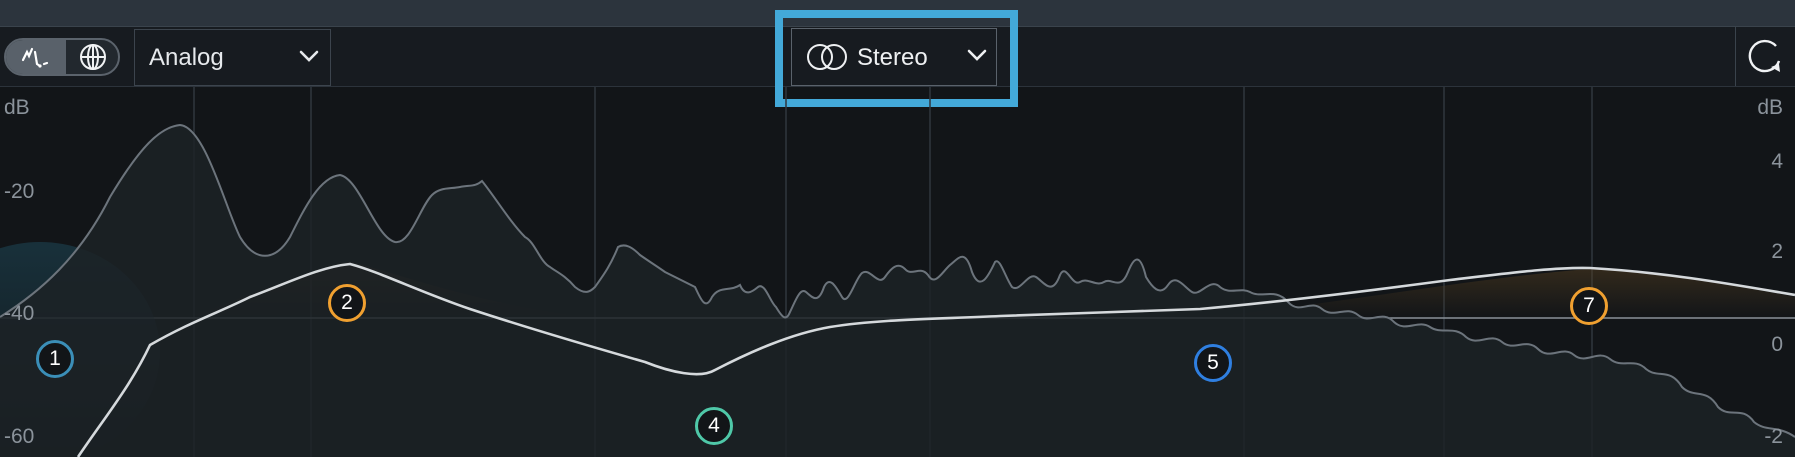 This screenshot has width=1795, height=457. Describe the element at coordinates (1773, 436) in the screenshot. I see `right-axis-tick: -2` at that location.